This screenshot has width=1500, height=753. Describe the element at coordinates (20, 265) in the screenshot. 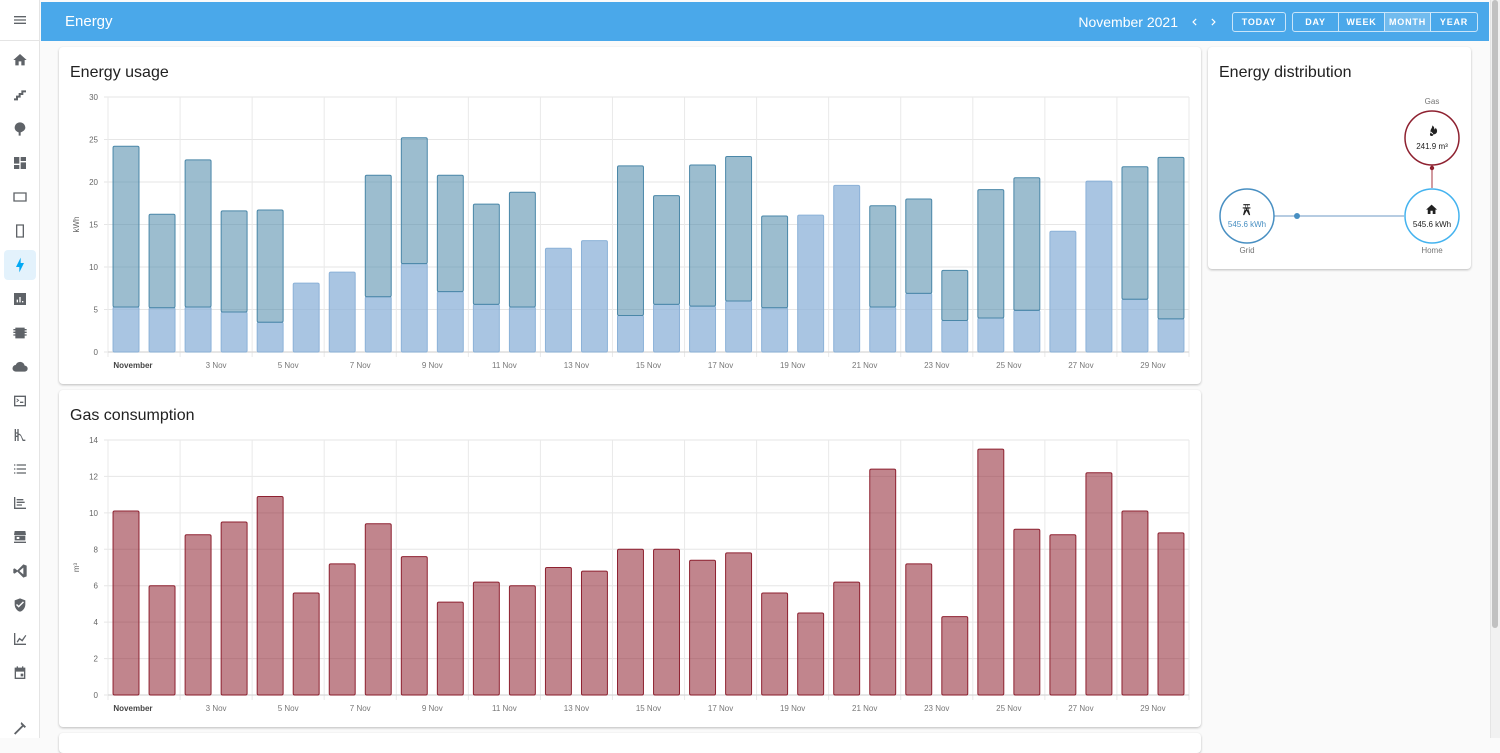

I see `sidebar-item-energy` at that location.